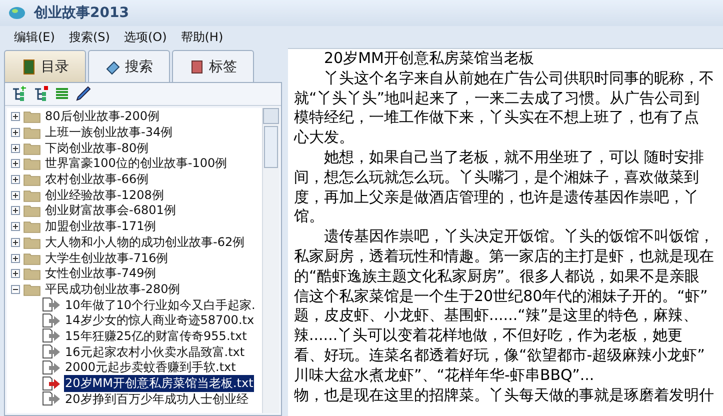 Image resolution: width=723 pixels, height=416 pixels. What do you see at coordinates (504, 256) in the screenshot?
I see `article-line: 私家厨房，透着玩性和情趣。第一家店的主打是虾，也就是现在` at bounding box center [504, 256].